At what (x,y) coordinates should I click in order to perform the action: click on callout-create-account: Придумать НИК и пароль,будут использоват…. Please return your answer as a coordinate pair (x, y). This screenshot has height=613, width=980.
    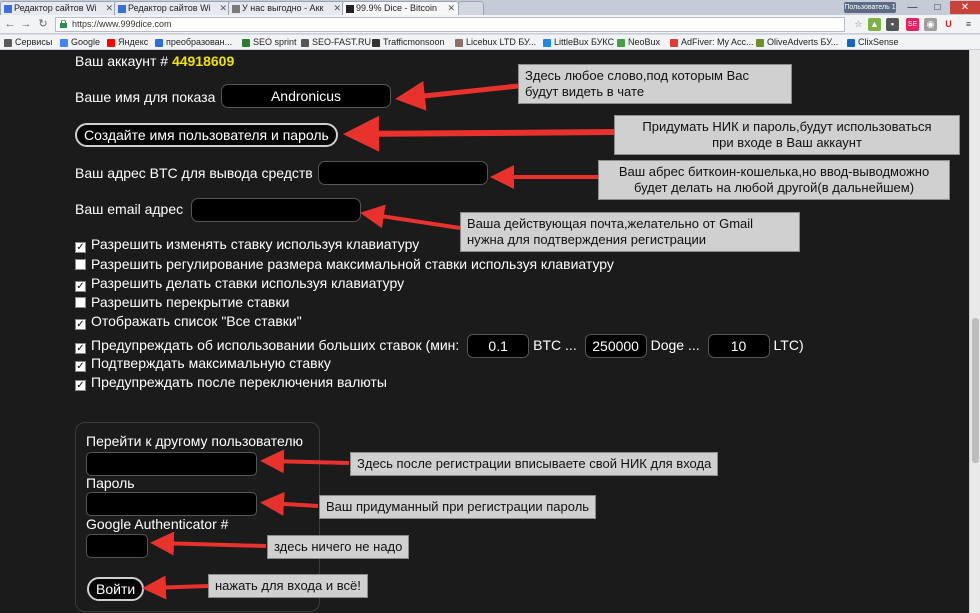
    Looking at the image, I should click on (787, 135).